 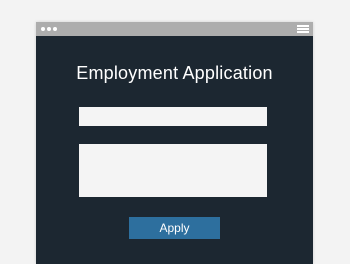 I want to click on text-input, so click(x=173, y=116).